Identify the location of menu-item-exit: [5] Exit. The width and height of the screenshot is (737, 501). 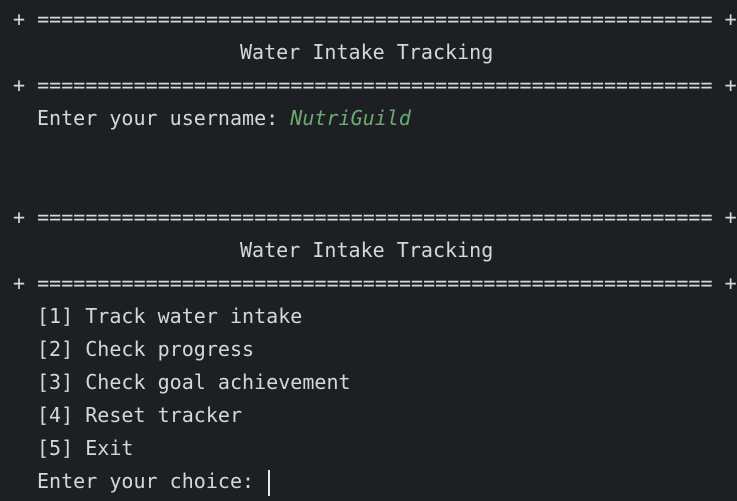
(85, 448).